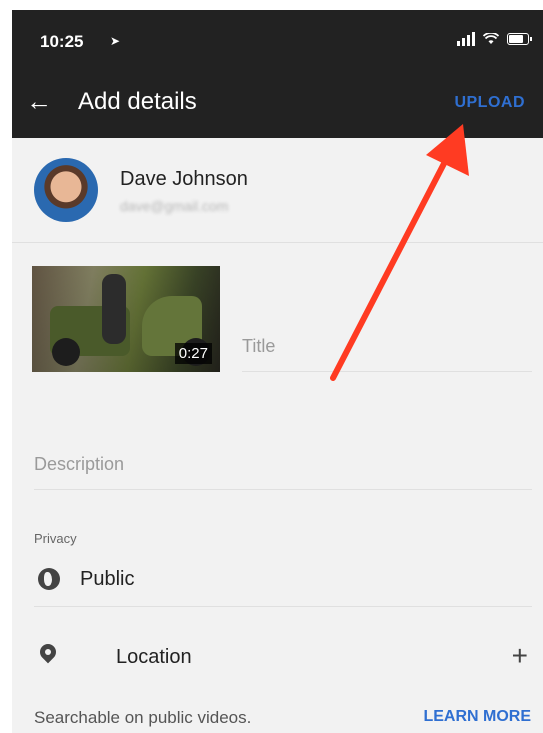 The height and width of the screenshot is (733, 543). What do you see at coordinates (79, 464) in the screenshot?
I see `description-input: Description` at bounding box center [79, 464].